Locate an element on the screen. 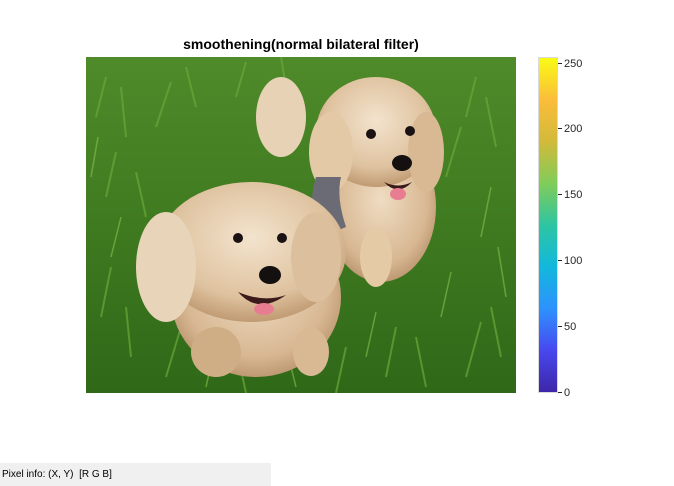 The height and width of the screenshot is (486, 674). colorbar-tick: 0 is located at coordinates (588, 393).